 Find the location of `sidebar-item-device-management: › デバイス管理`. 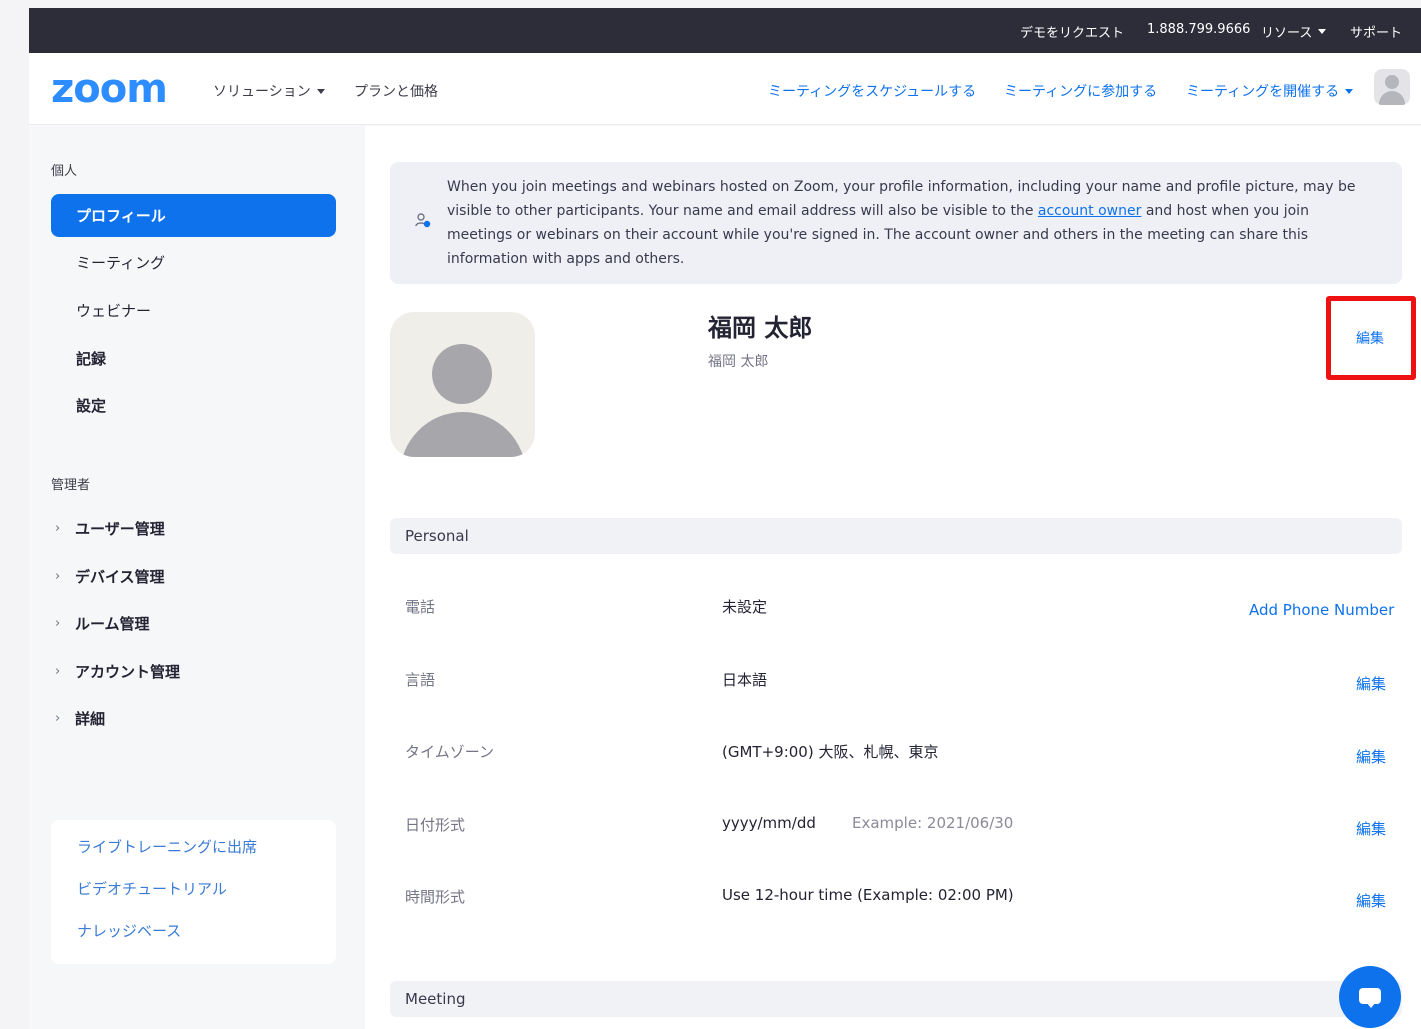

sidebar-item-device-management: › デバイス管理 is located at coordinates (110, 576).